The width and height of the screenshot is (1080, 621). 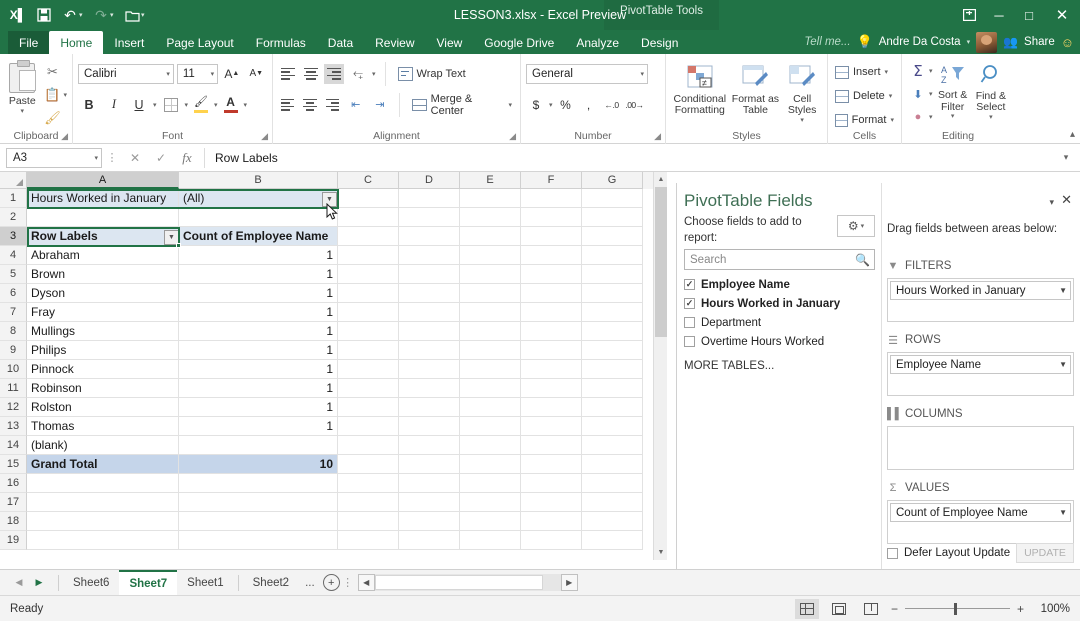 What do you see at coordinates (103, 293) in the screenshot?
I see `cell-a6: Dyson` at bounding box center [103, 293].